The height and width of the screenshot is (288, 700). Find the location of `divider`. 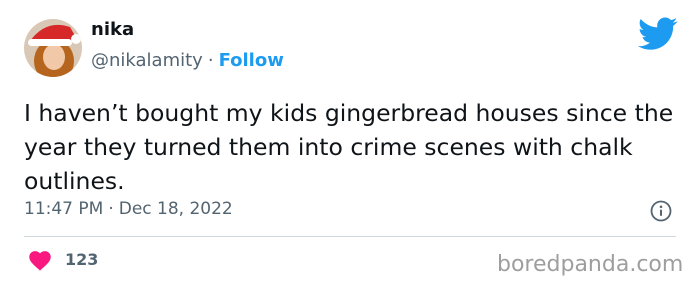

divider is located at coordinates (350, 236).